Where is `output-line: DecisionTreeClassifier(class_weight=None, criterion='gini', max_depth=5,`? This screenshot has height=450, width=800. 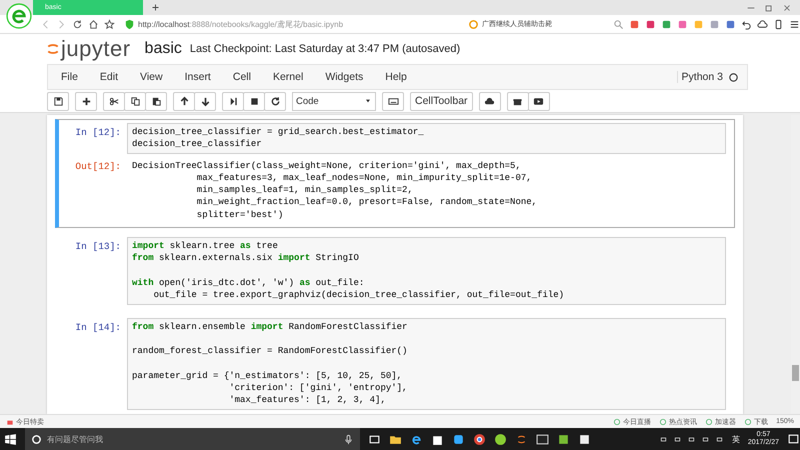
output-line: DecisionTreeClassifier(class_weight=None, criterion='gini', max_depth=5, is located at coordinates (327, 166).